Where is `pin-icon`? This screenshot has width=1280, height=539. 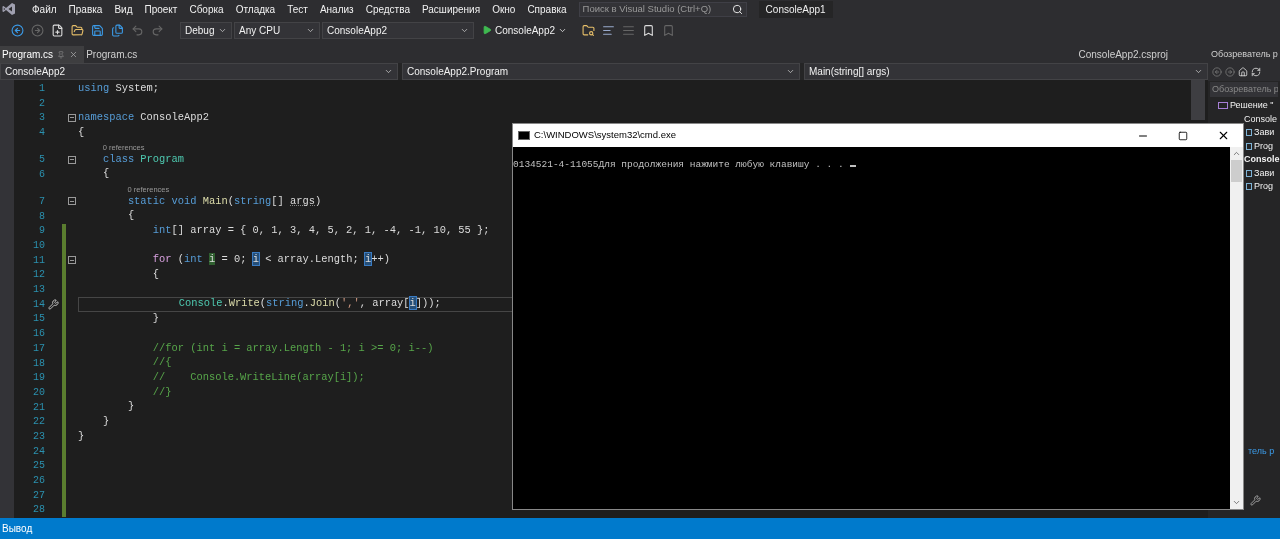
pin-icon is located at coordinates (61, 54).